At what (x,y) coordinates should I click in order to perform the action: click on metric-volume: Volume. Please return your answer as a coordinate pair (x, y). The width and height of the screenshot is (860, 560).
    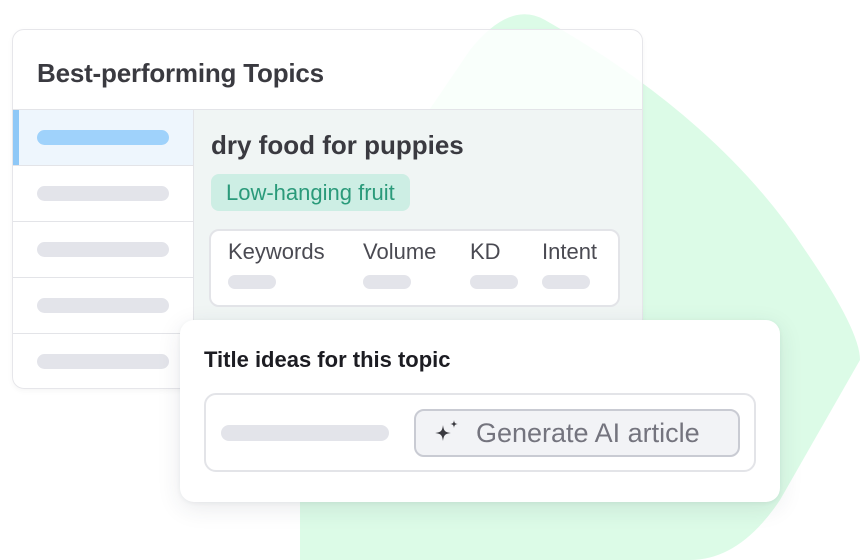
    Looking at the image, I should click on (399, 264).